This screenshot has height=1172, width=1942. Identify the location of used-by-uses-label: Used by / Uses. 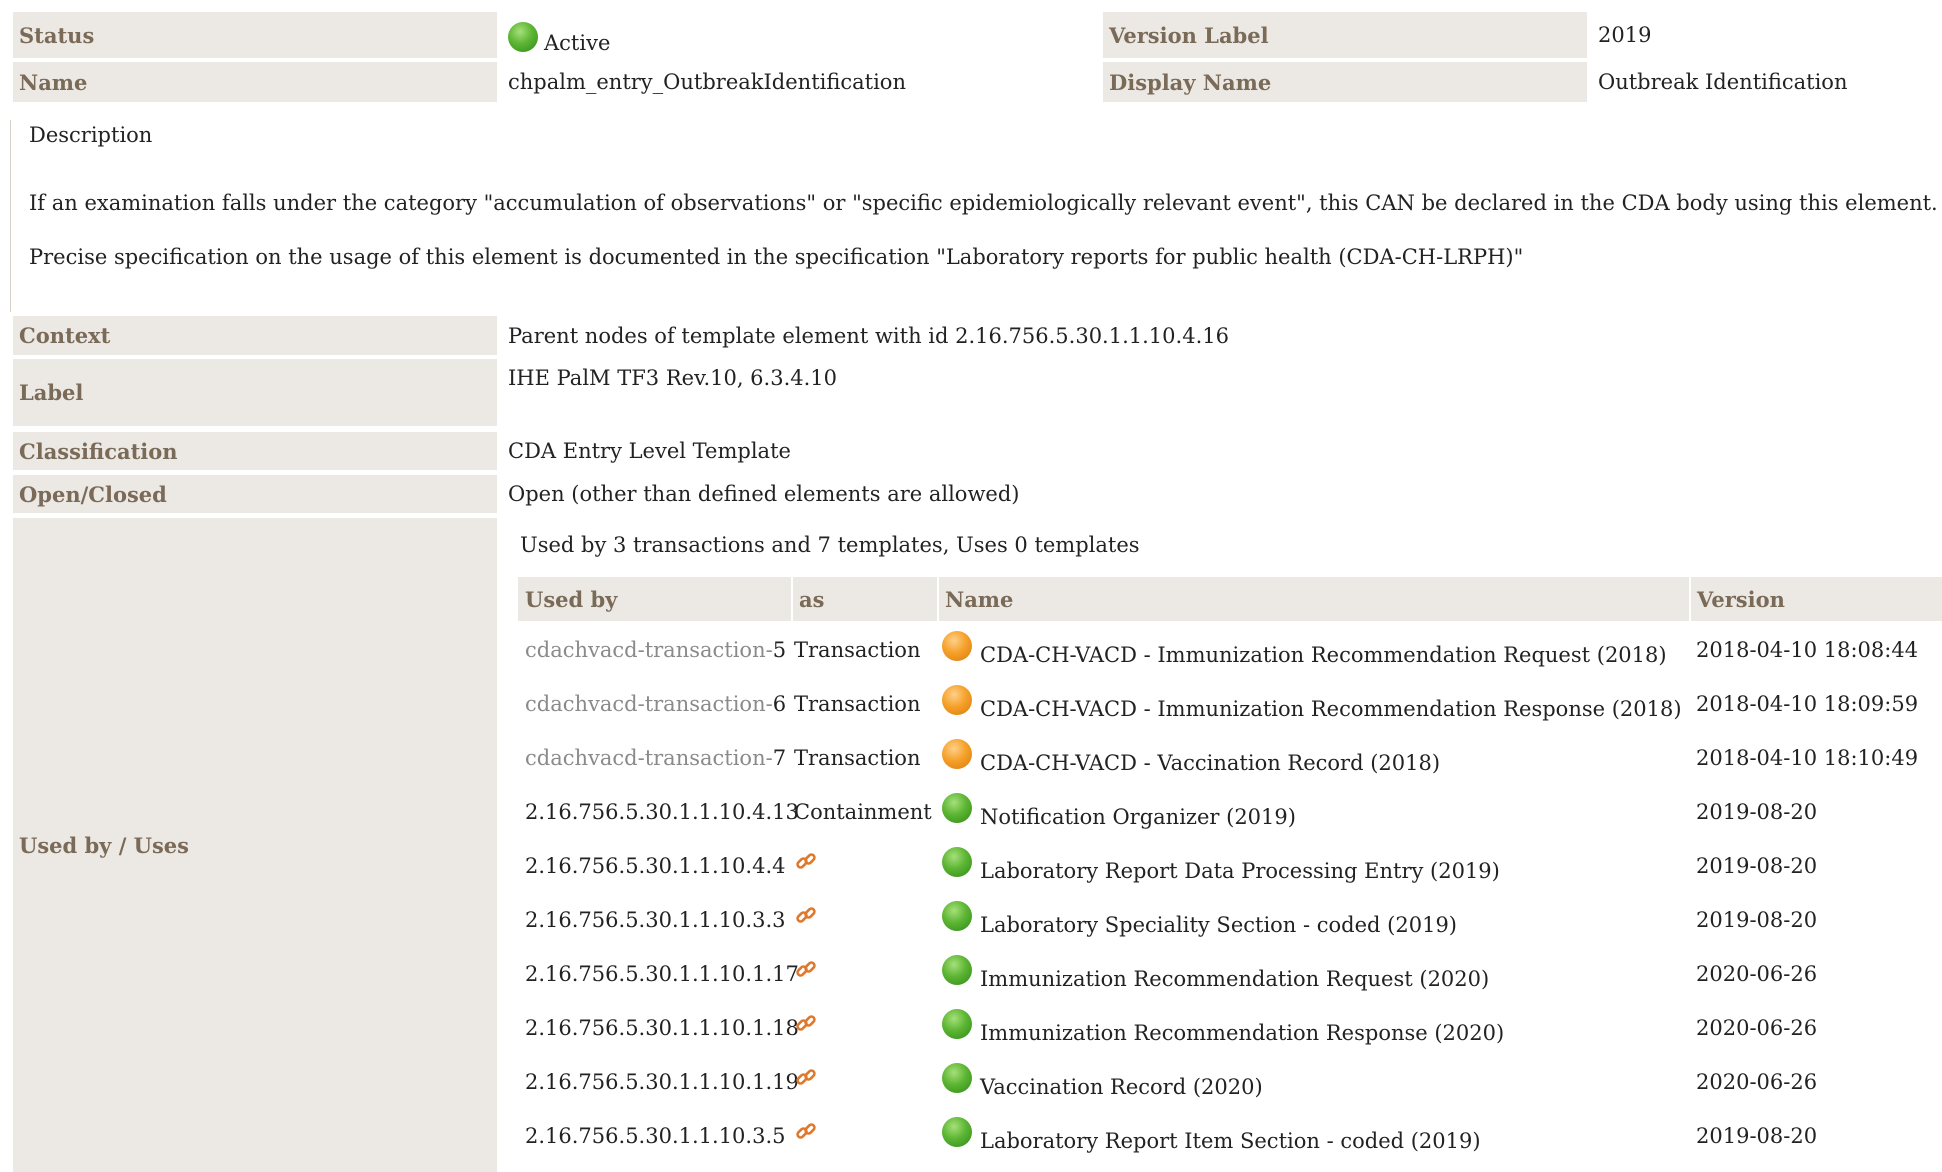
(255, 845).